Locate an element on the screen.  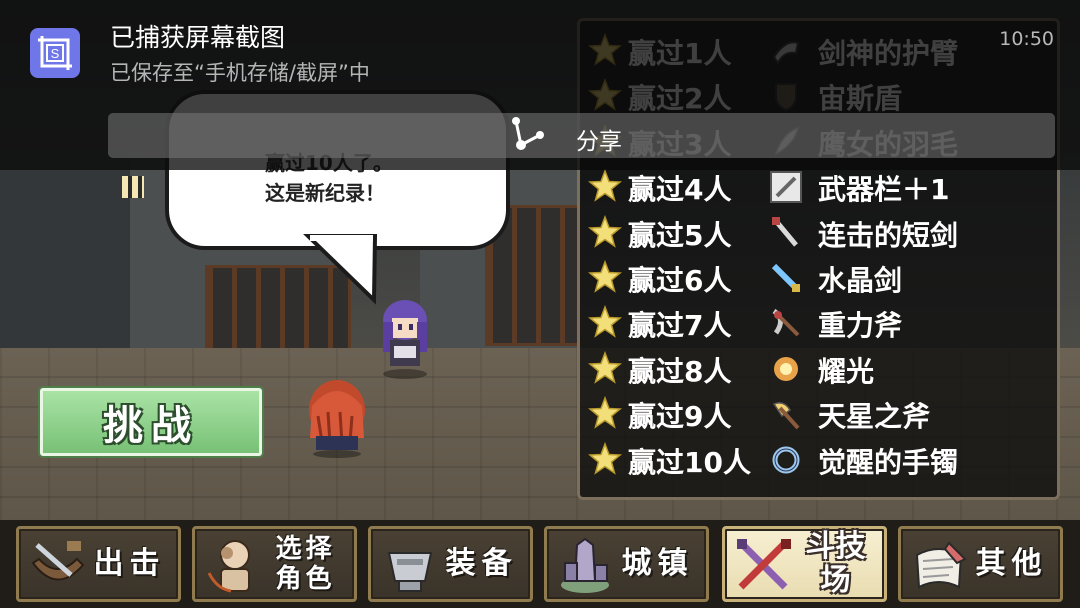
reward-item-name: 连击的短剑 is located at coordinates (888, 235).